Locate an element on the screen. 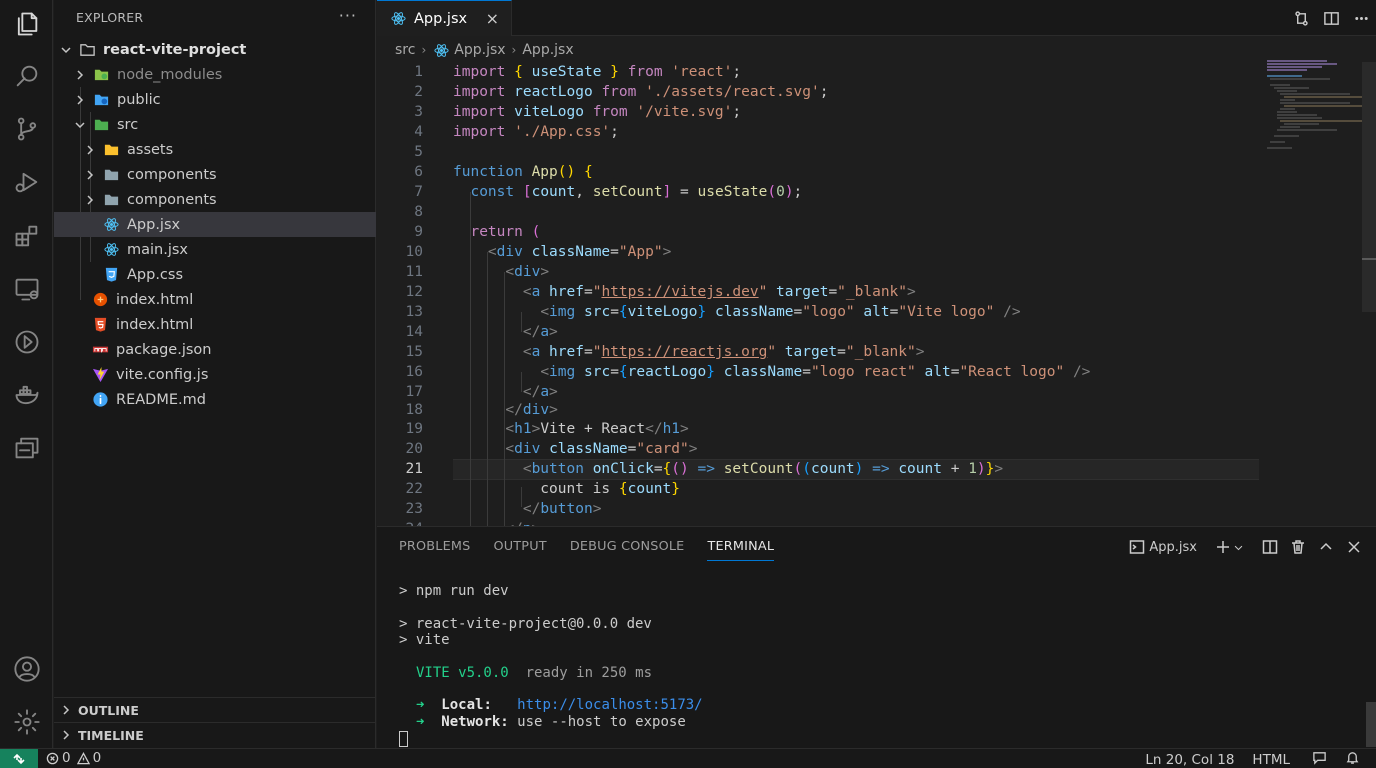 The image size is (1376, 768). line-number: 4 is located at coordinates (418, 132).